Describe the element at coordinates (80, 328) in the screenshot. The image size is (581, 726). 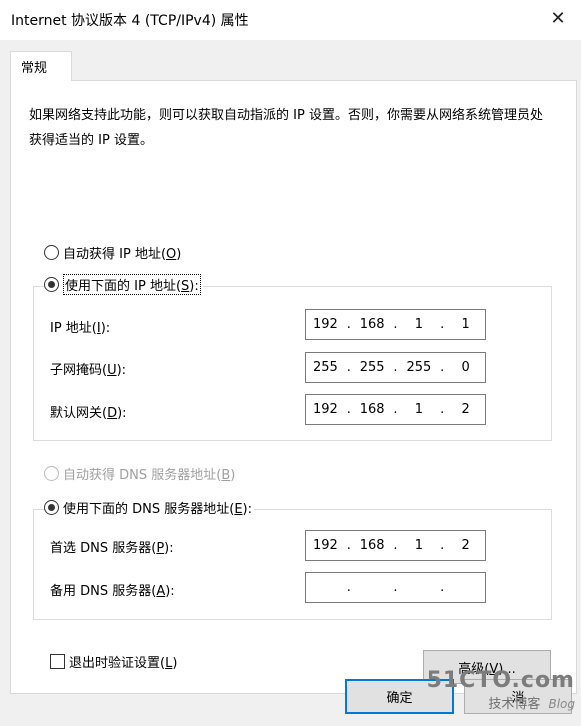
I see `ip-address-label: IP 地址(I):` at that location.